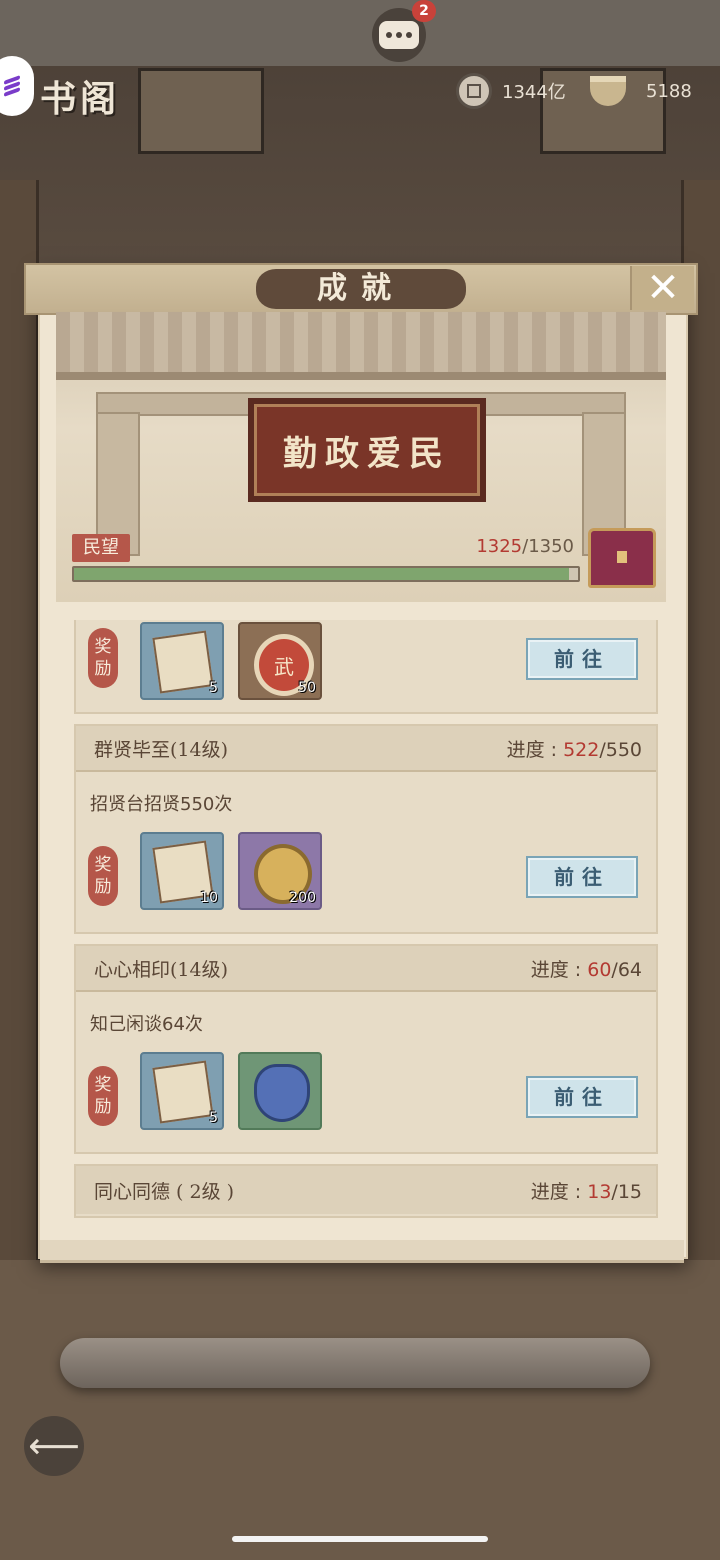 Image resolution: width=720 pixels, height=1560 pixels. What do you see at coordinates (101, 548) in the screenshot?
I see `reputation-label: 民望` at bounding box center [101, 548].